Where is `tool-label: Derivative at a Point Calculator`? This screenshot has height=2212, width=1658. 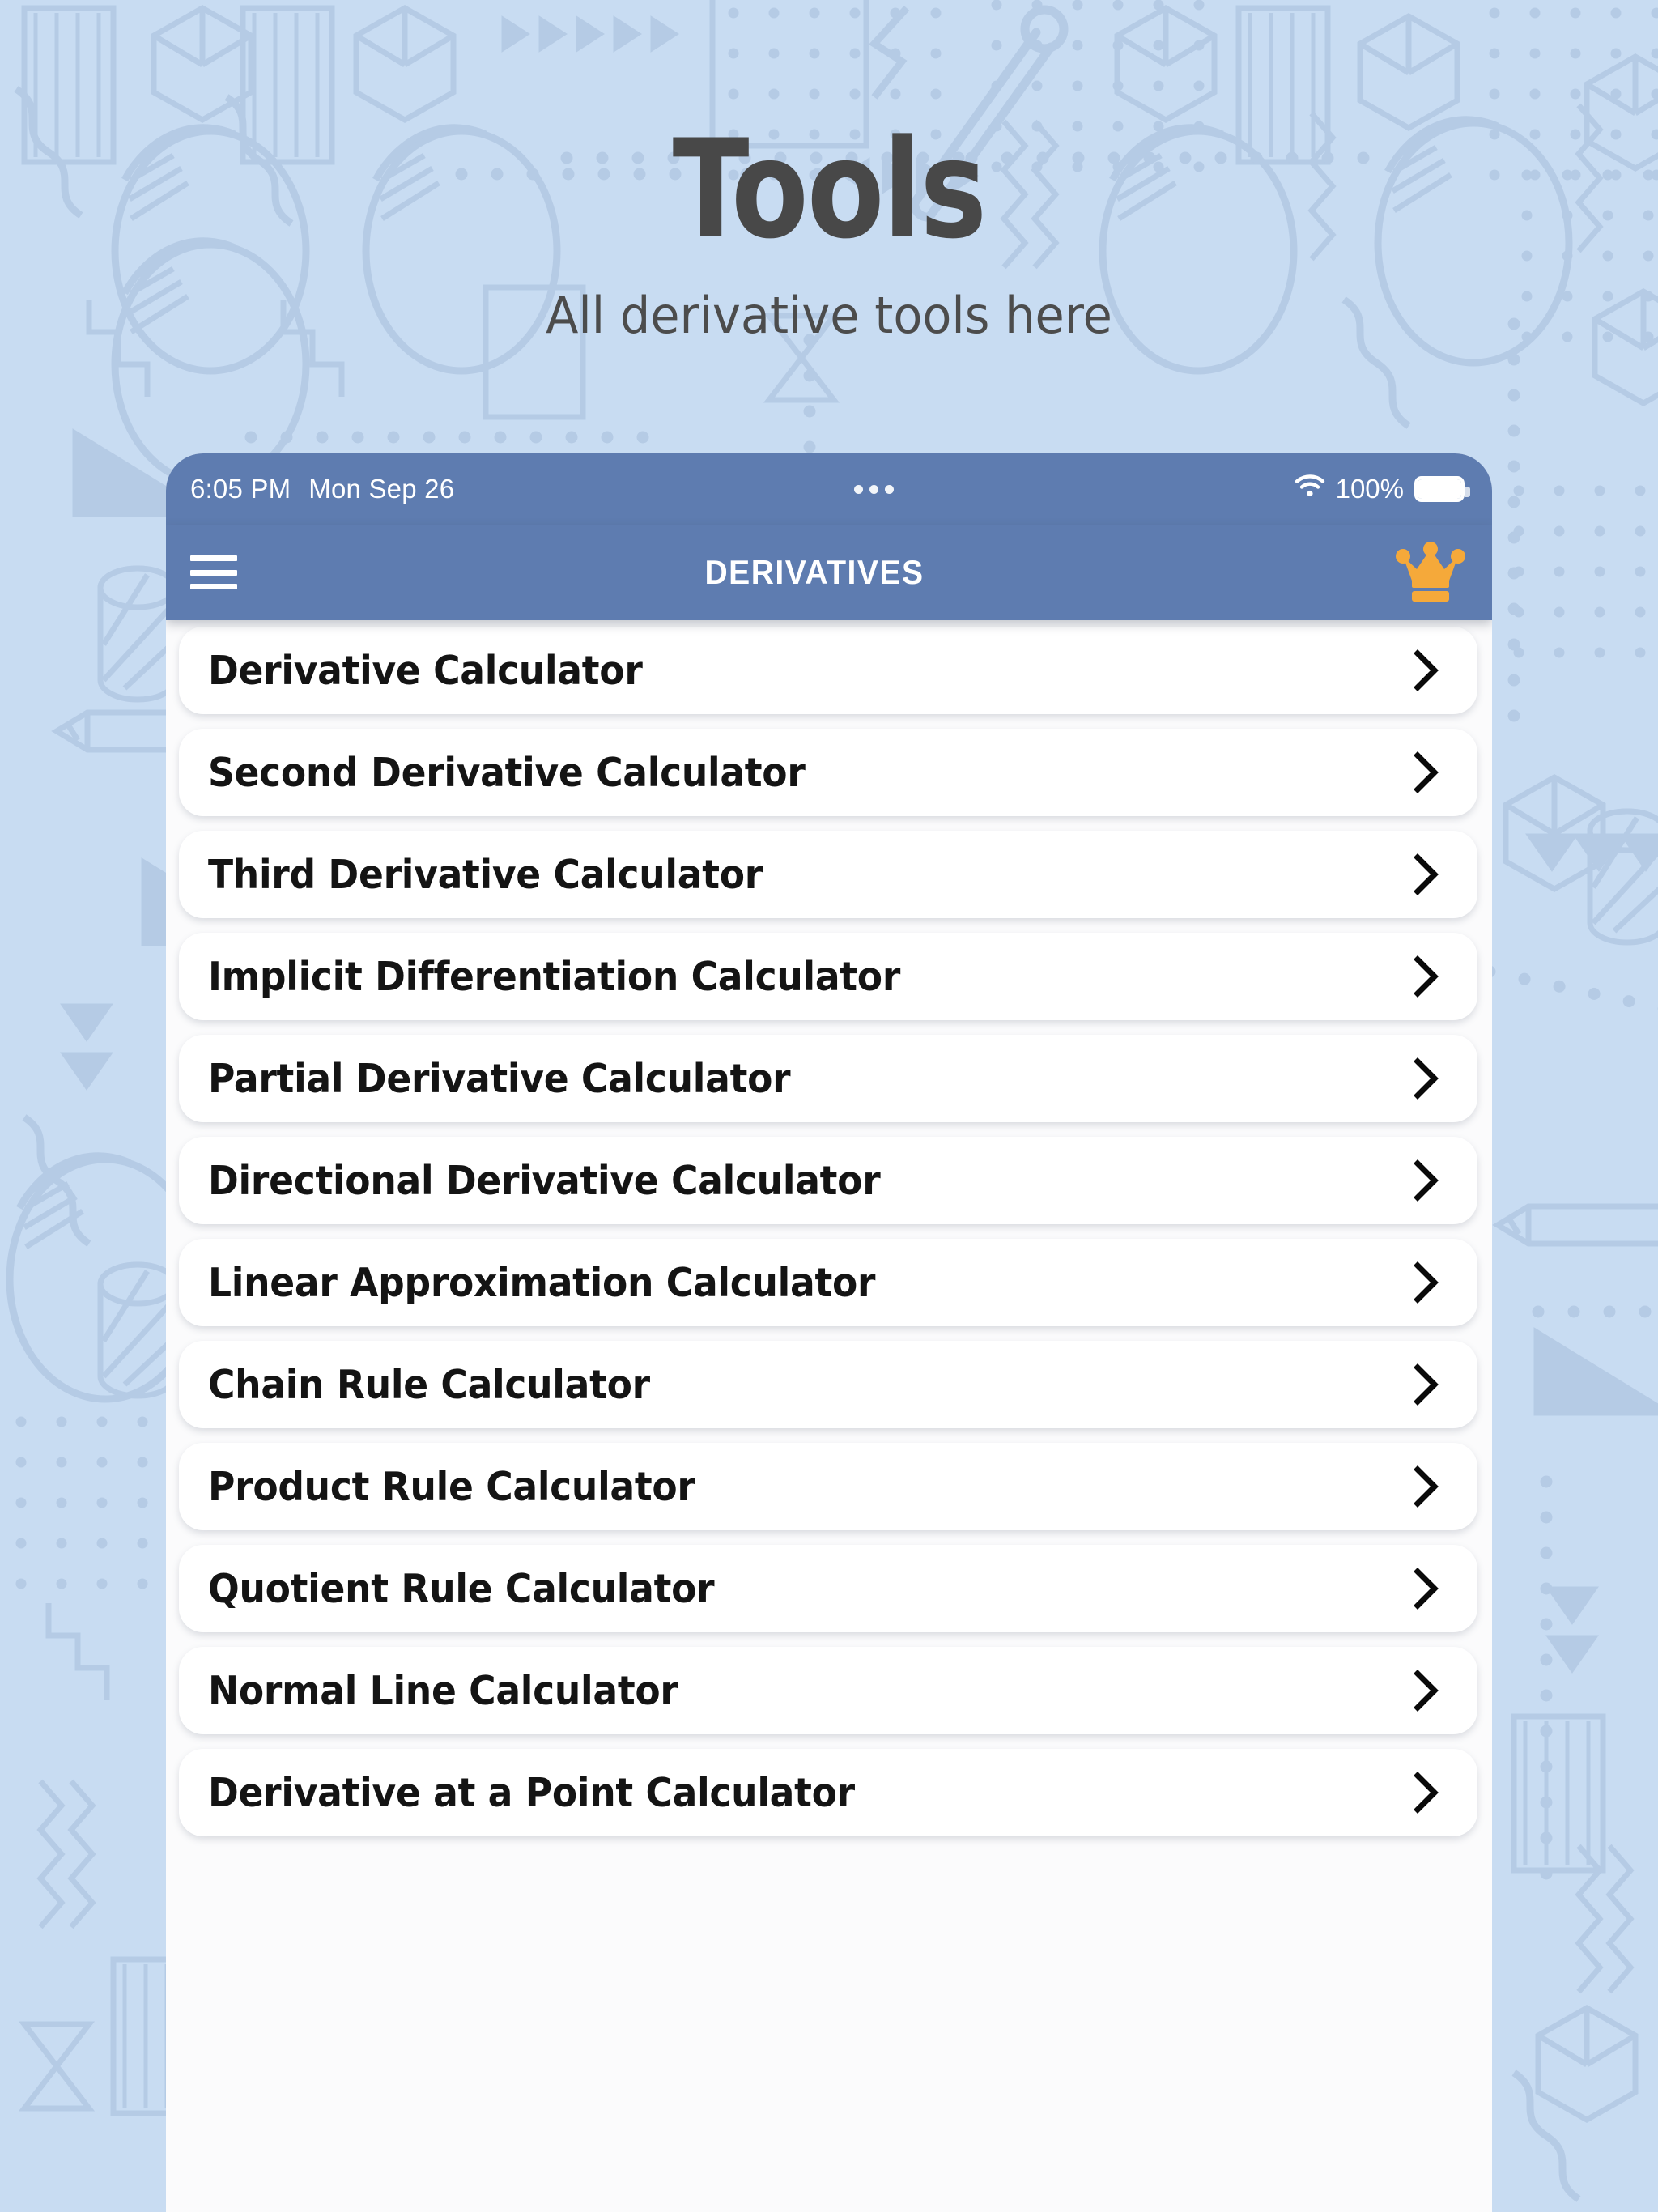 tool-label: Derivative at a Point Calculator is located at coordinates (531, 1793).